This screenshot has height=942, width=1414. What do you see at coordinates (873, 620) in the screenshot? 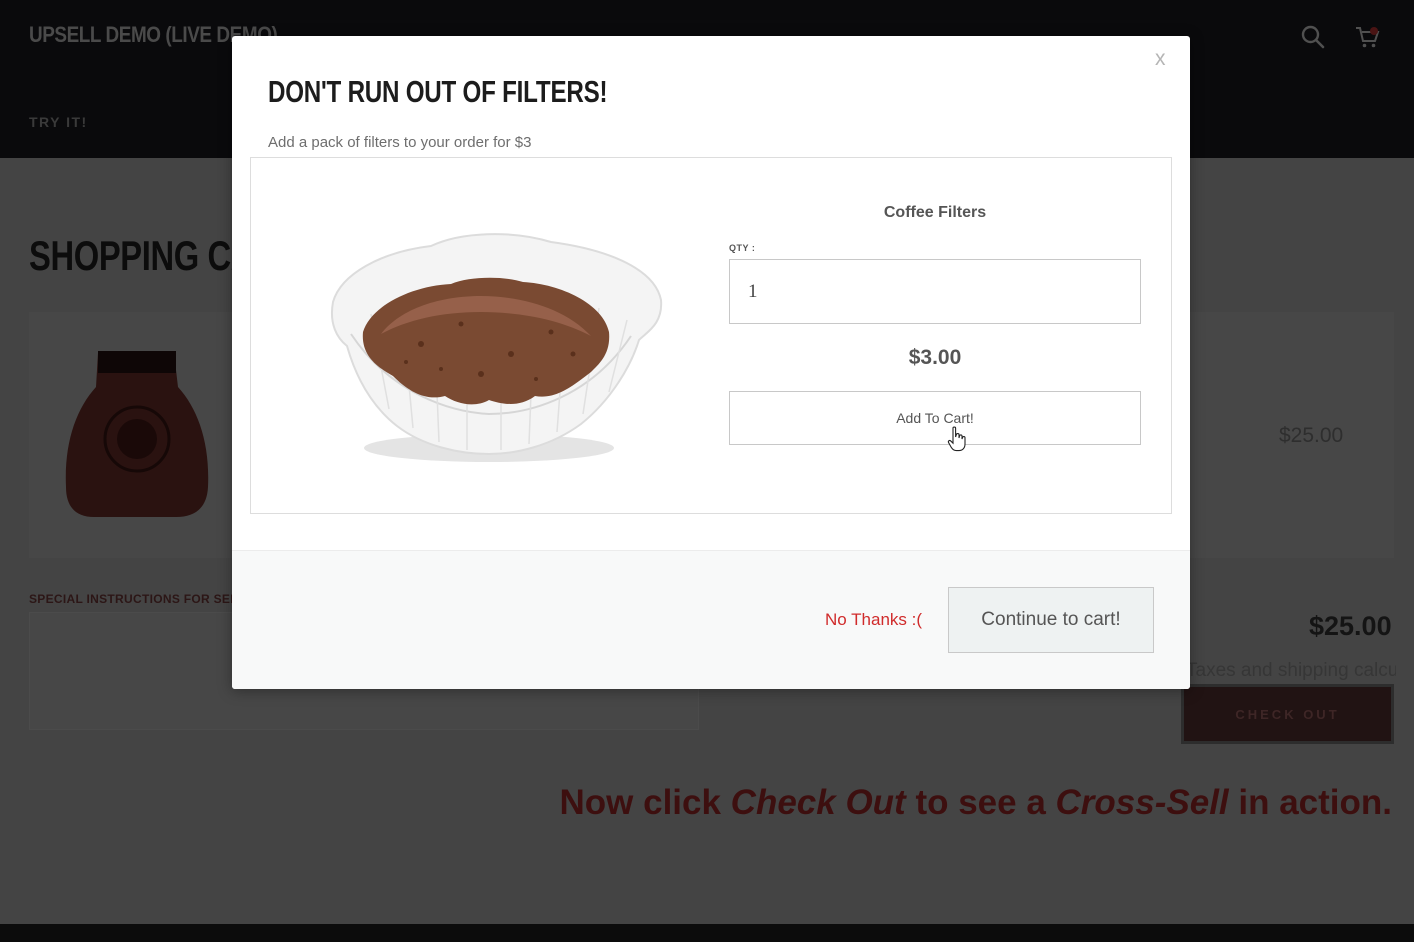
I see `no-thanks-link: No Thanks :(` at bounding box center [873, 620].